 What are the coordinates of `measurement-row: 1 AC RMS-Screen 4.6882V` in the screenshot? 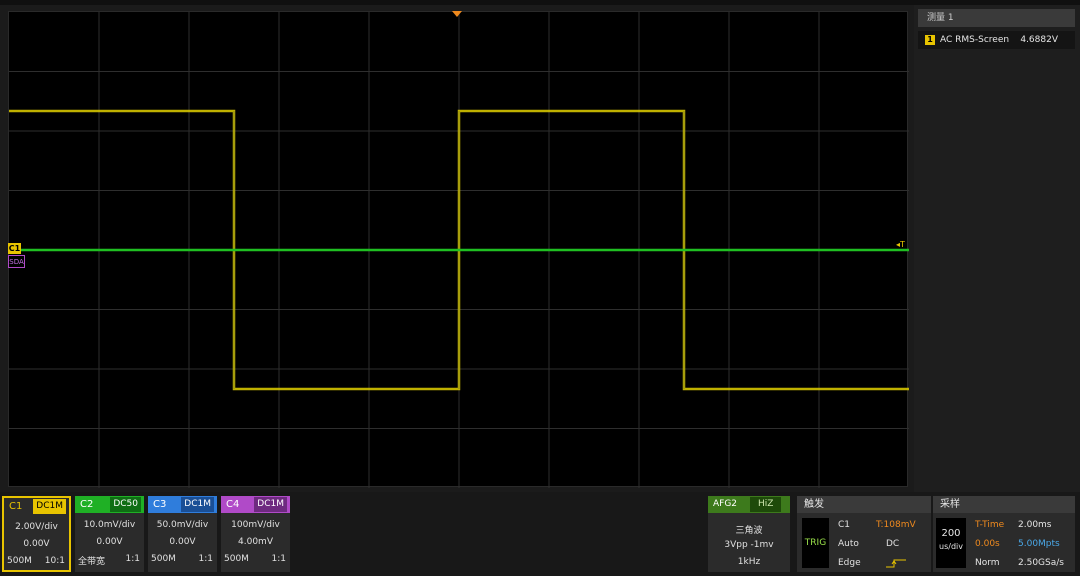 It's located at (996, 40).